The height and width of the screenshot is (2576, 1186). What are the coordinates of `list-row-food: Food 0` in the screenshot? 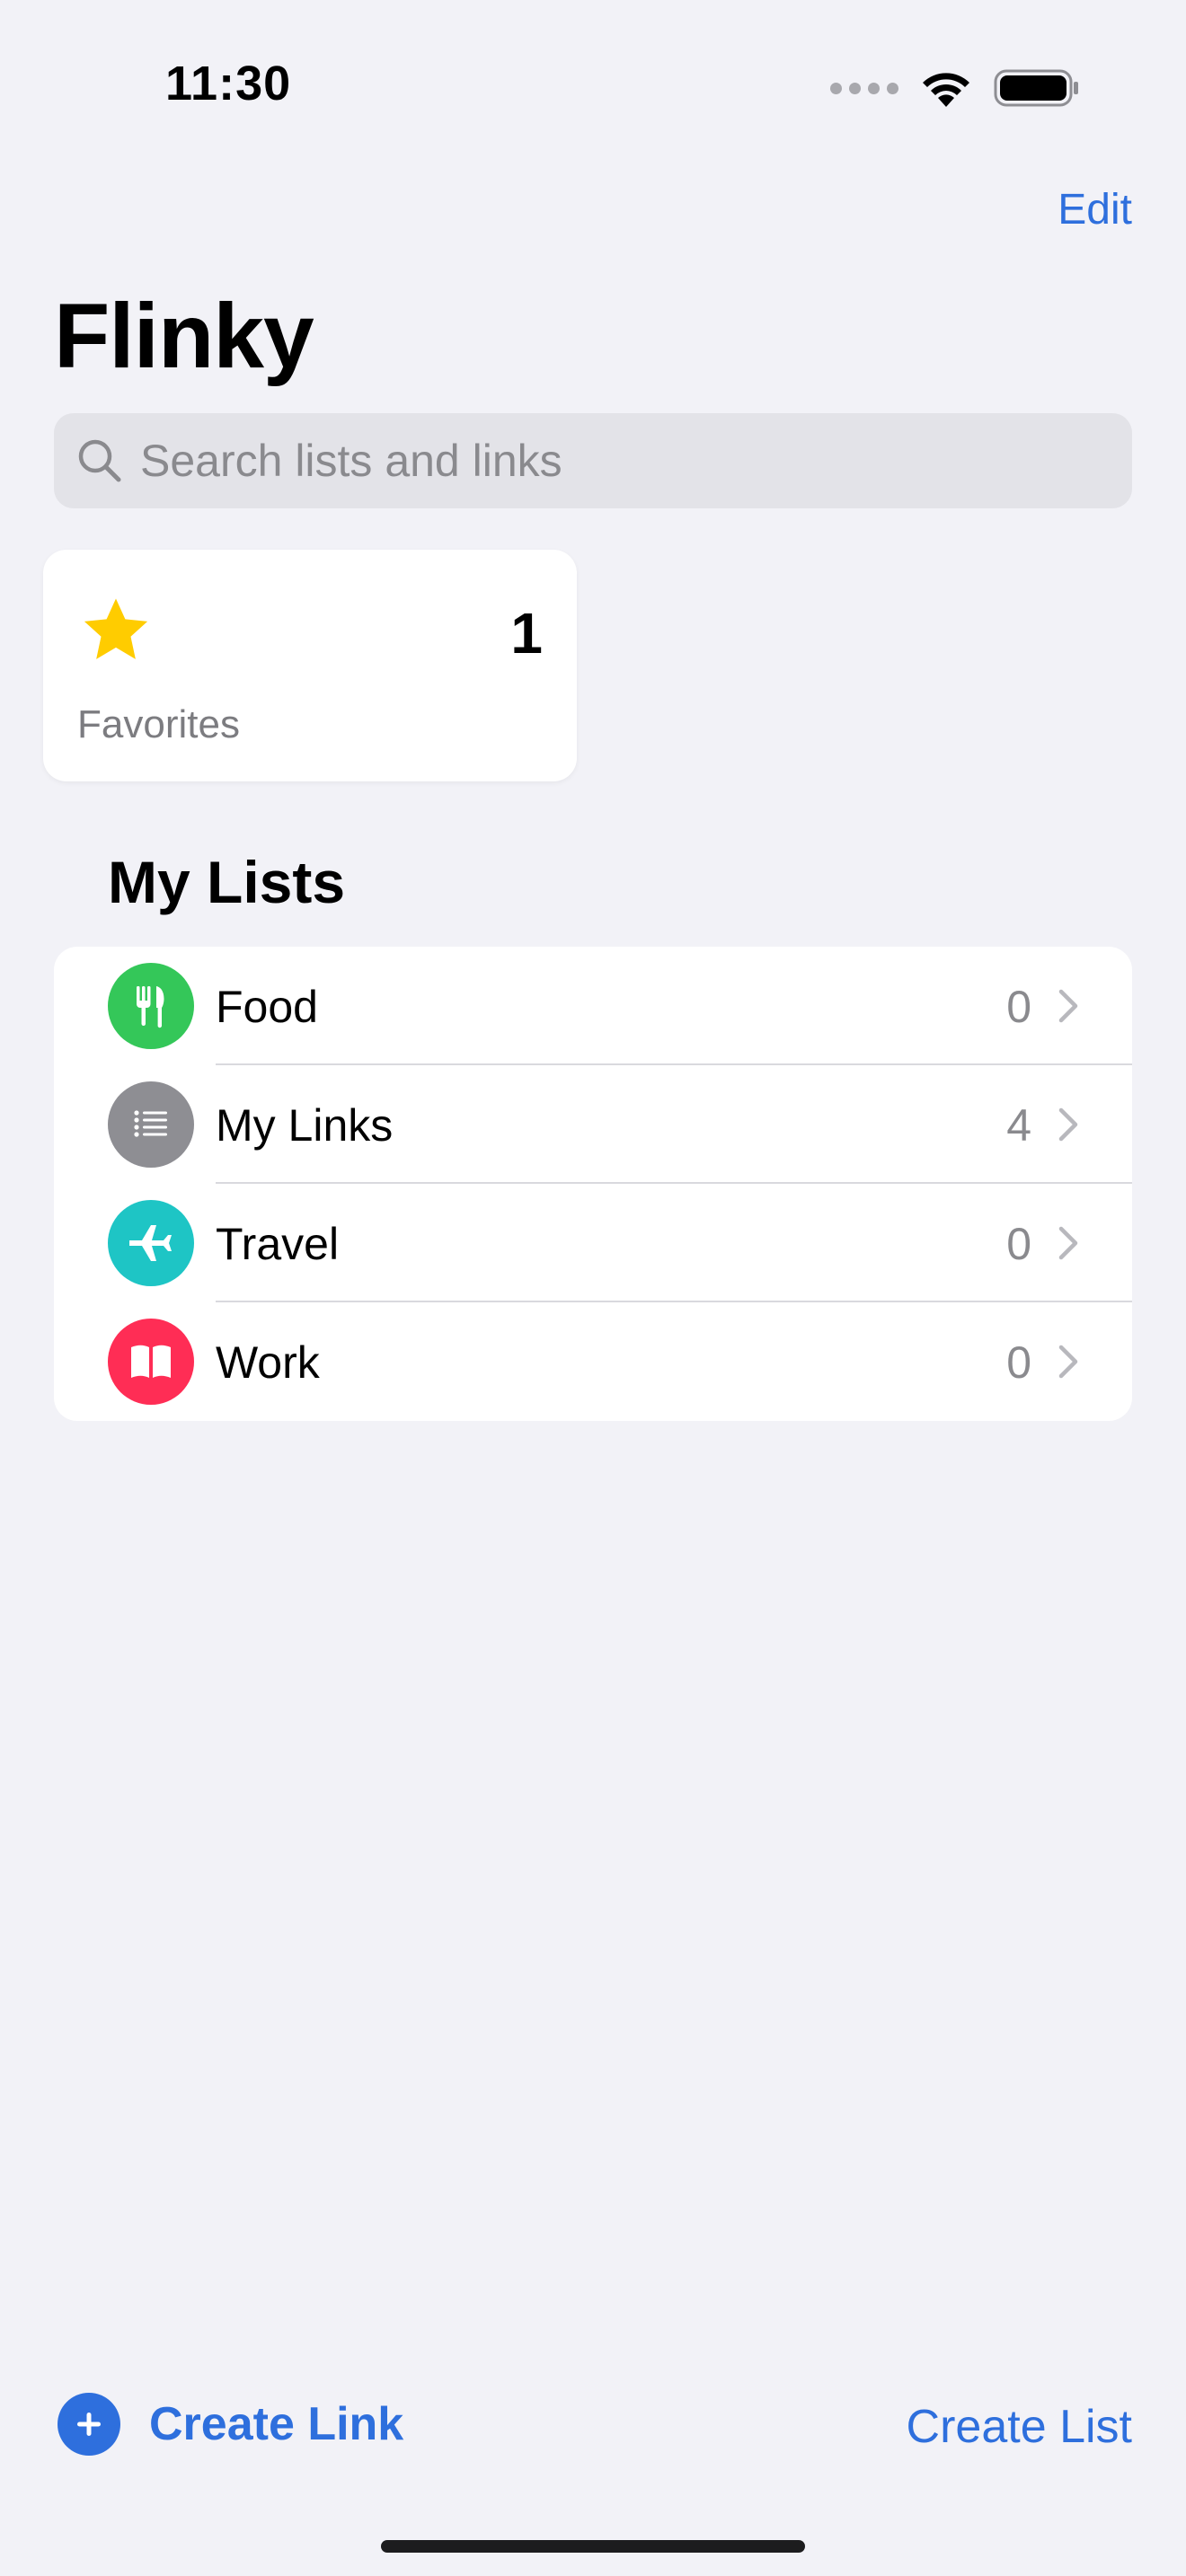 It's located at (593, 1006).